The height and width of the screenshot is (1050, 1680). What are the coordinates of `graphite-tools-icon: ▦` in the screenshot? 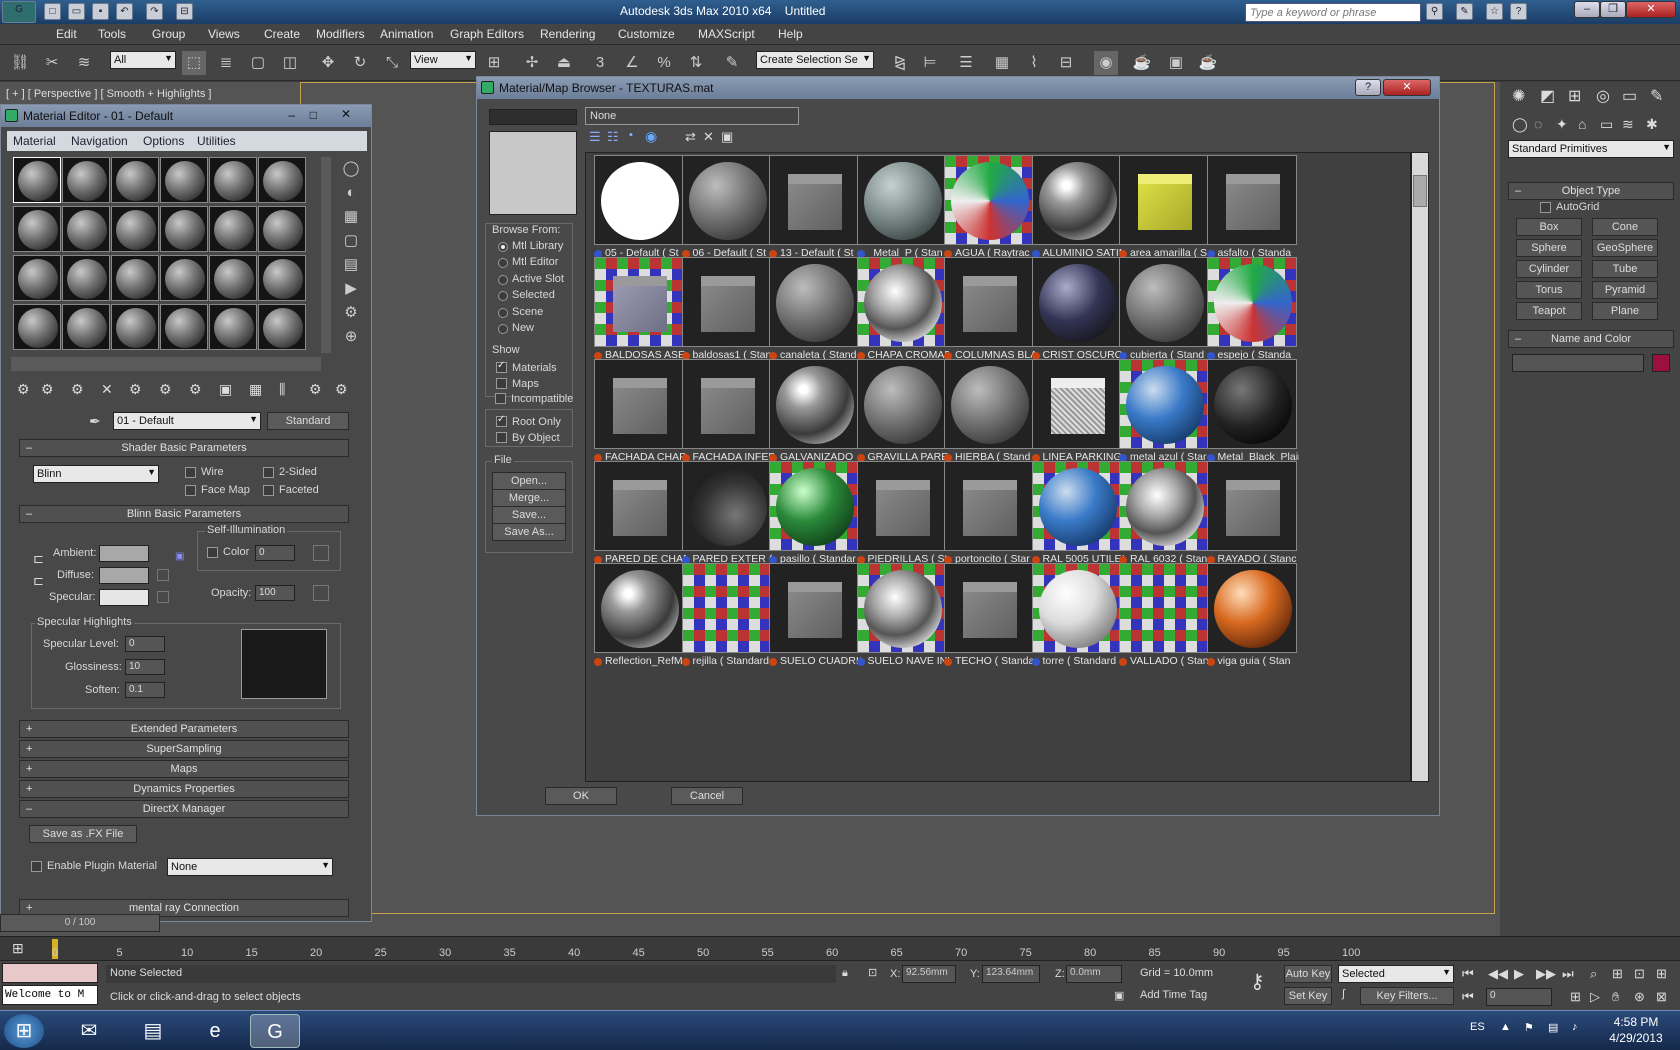 It's located at (1002, 63).